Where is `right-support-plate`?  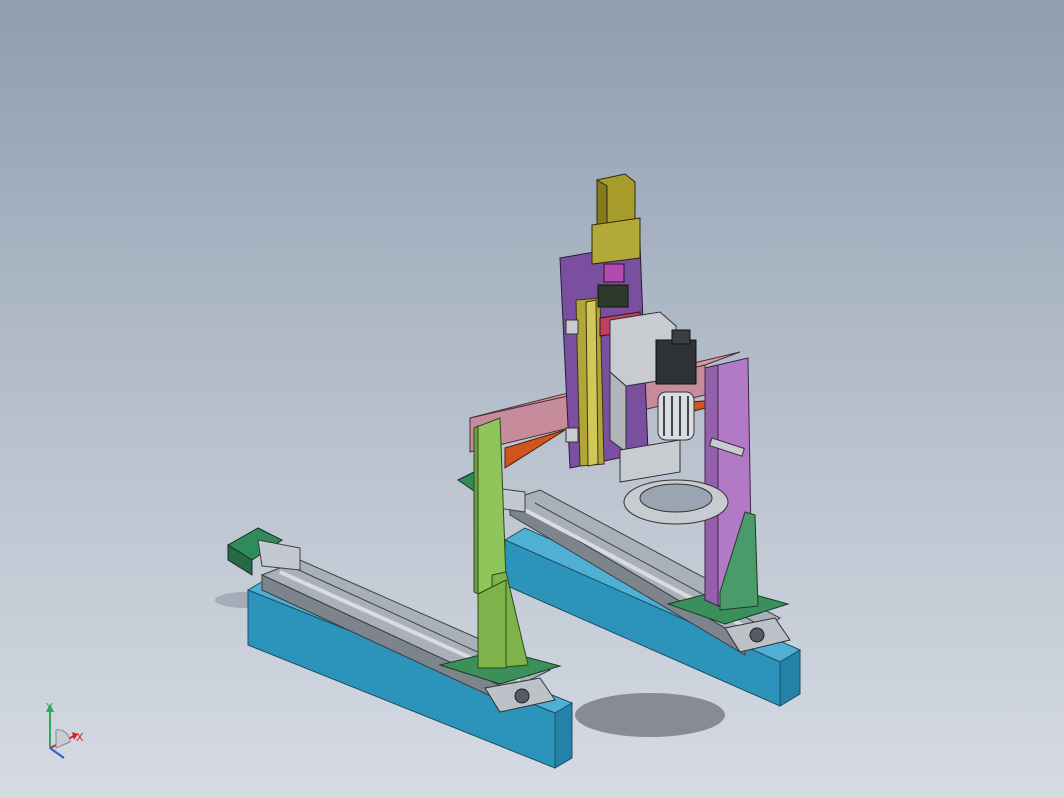 right-support-plate is located at coordinates (731, 484).